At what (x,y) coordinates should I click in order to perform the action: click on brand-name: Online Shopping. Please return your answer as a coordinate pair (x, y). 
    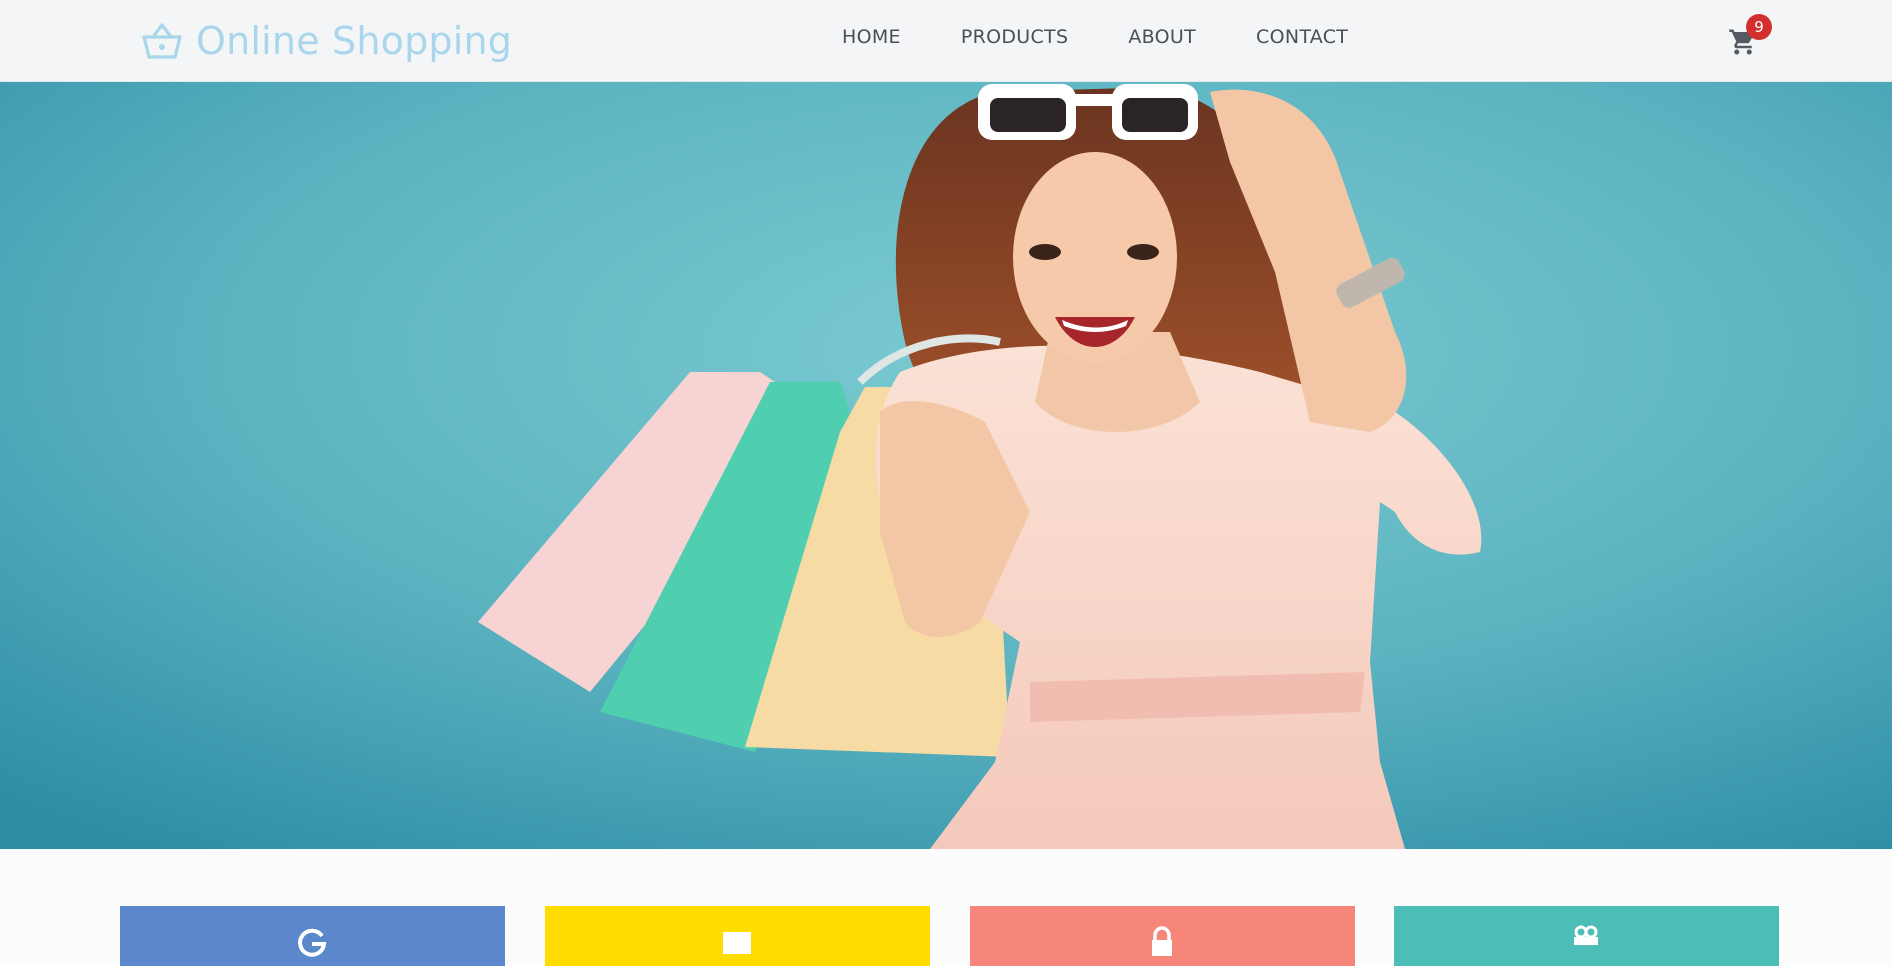
    Looking at the image, I should click on (354, 41).